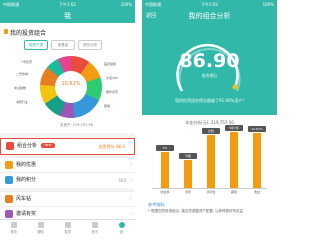 This screenshot has height=240, width=320. I want to click on new-badge: NEW, so click(48, 145).